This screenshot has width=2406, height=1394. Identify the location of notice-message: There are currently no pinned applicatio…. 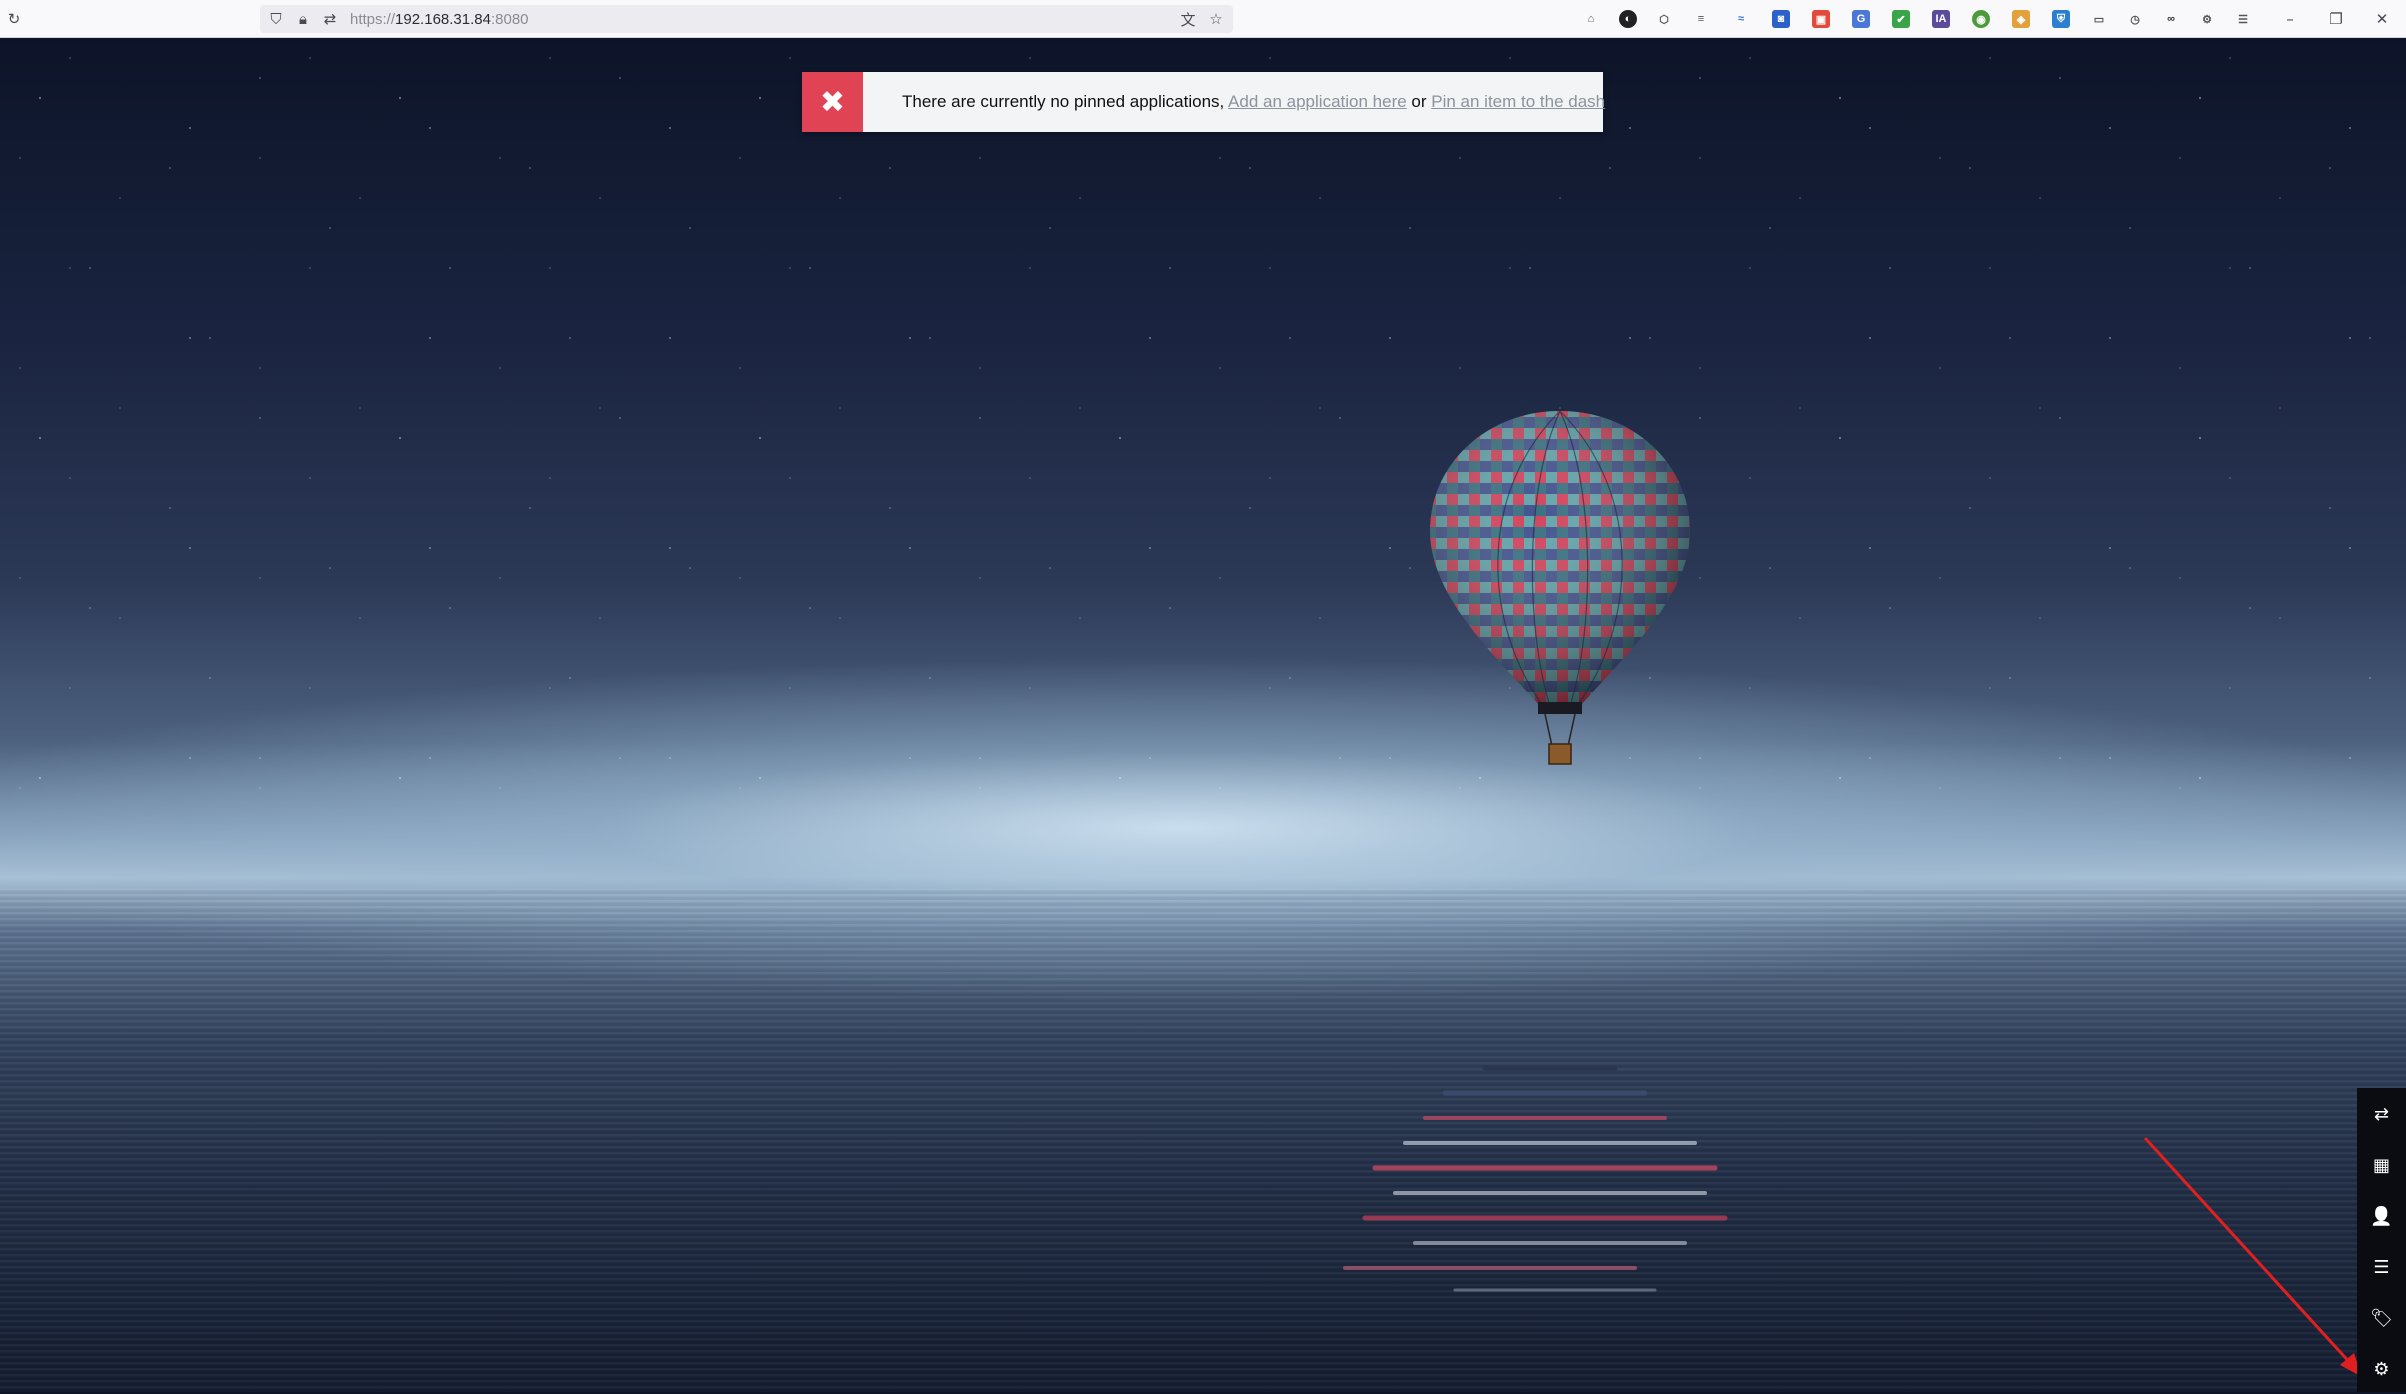
(1253, 102).